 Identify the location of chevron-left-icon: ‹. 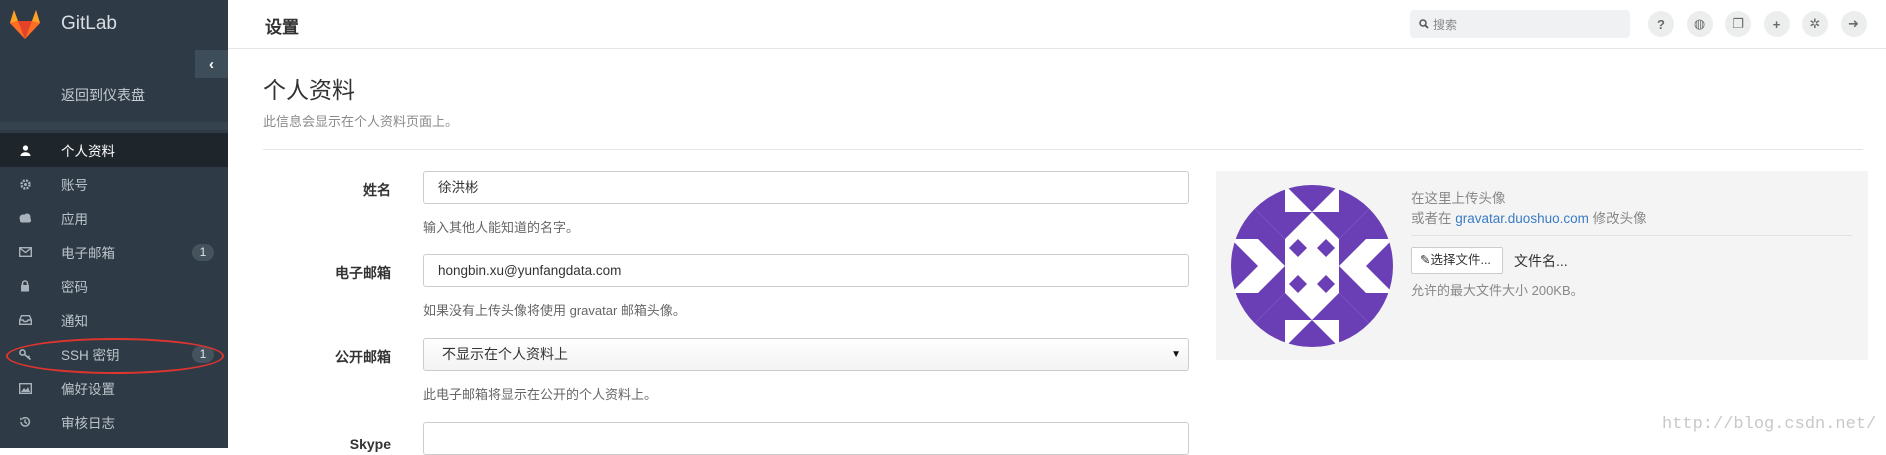
(211, 64).